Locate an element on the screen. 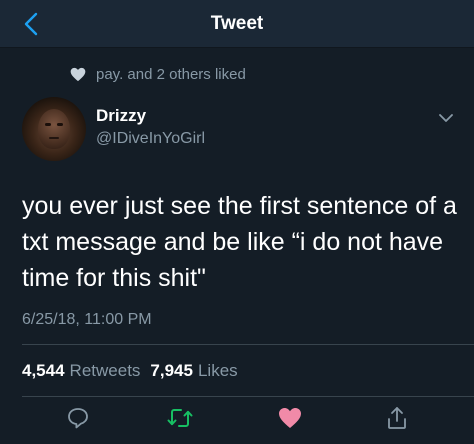 The height and width of the screenshot is (444, 474). tweet-timestamp: 6/25/18, 11:00 PM is located at coordinates (87, 319).